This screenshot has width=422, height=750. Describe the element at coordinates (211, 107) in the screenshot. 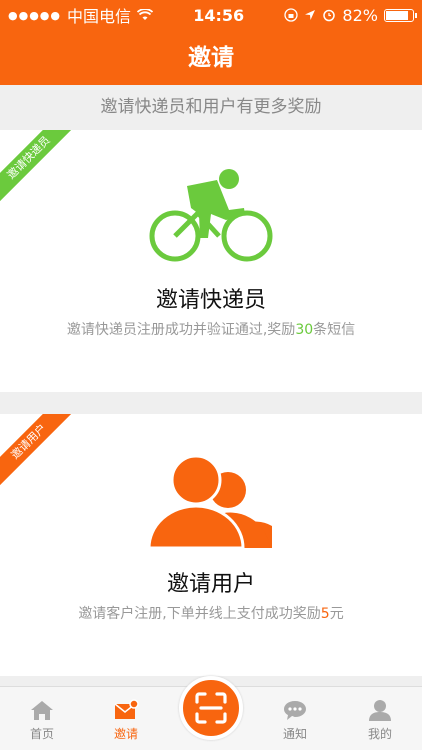

I see `page-subtitle: 邀请快递员和用户有更多奖励` at that location.